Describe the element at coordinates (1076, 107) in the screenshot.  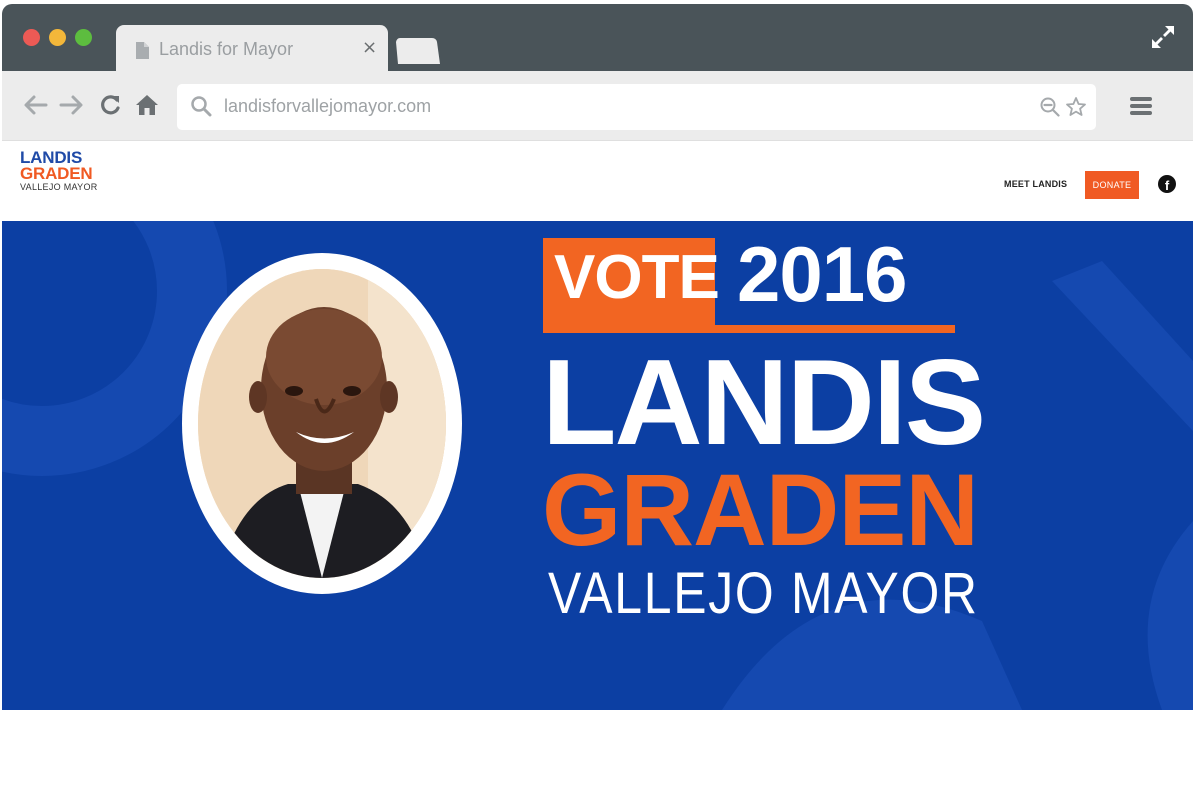
I see `star-icon` at that location.